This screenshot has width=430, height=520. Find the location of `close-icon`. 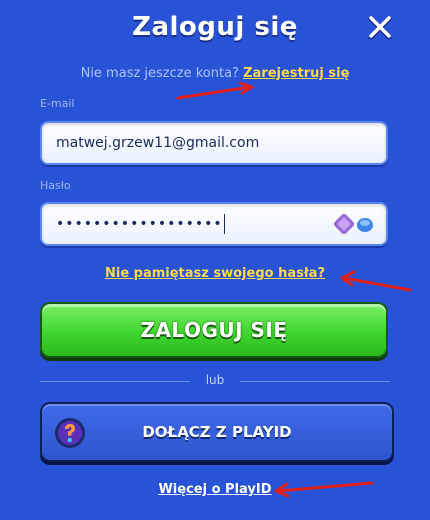

close-icon is located at coordinates (380, 28).